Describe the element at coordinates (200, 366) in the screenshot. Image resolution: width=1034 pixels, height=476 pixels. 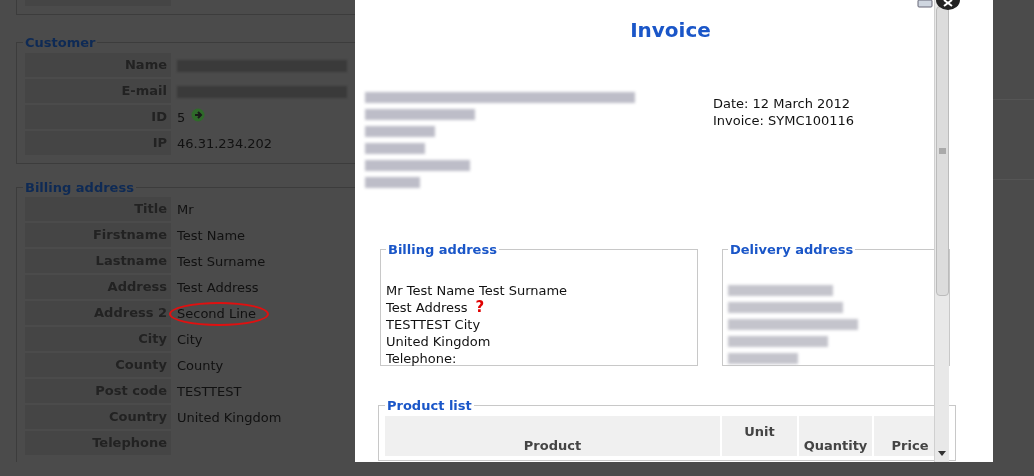
I see `field-value: County` at that location.